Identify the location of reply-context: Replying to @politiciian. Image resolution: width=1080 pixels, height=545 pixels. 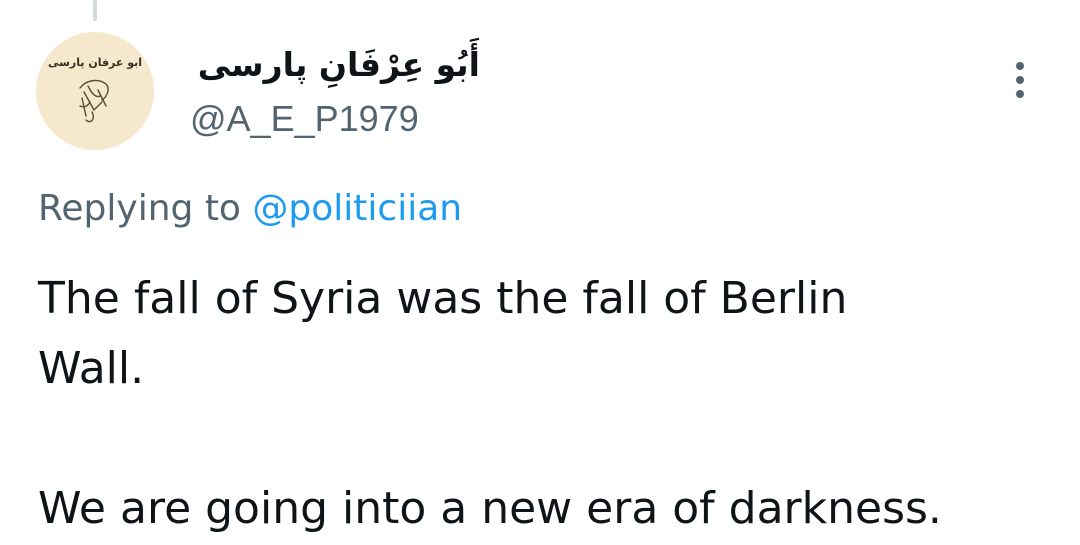
(250, 209).